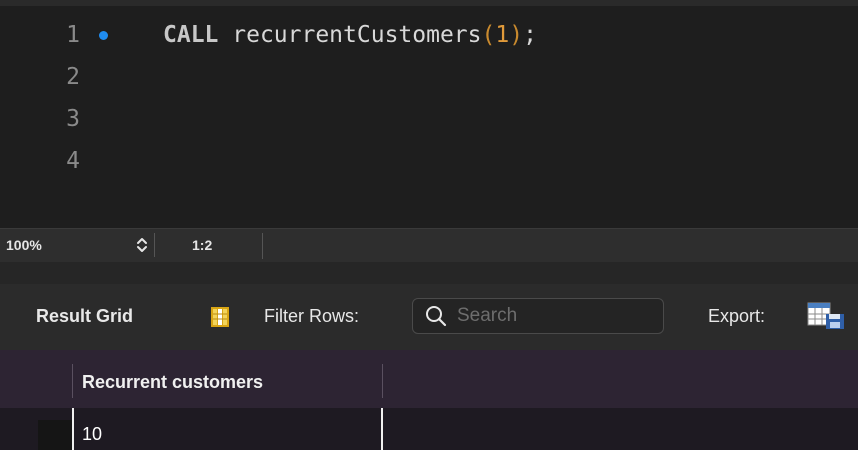  I want to click on code-line-3: 3, so click(429, 119).